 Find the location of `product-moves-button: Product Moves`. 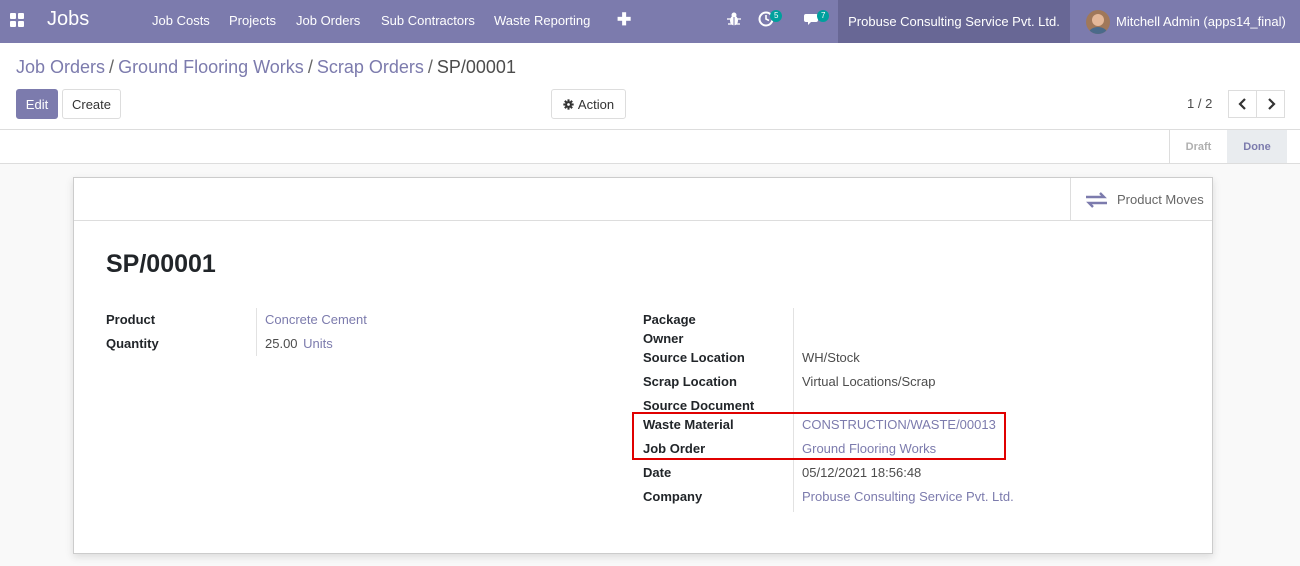

product-moves-button: Product Moves is located at coordinates (1141, 199).